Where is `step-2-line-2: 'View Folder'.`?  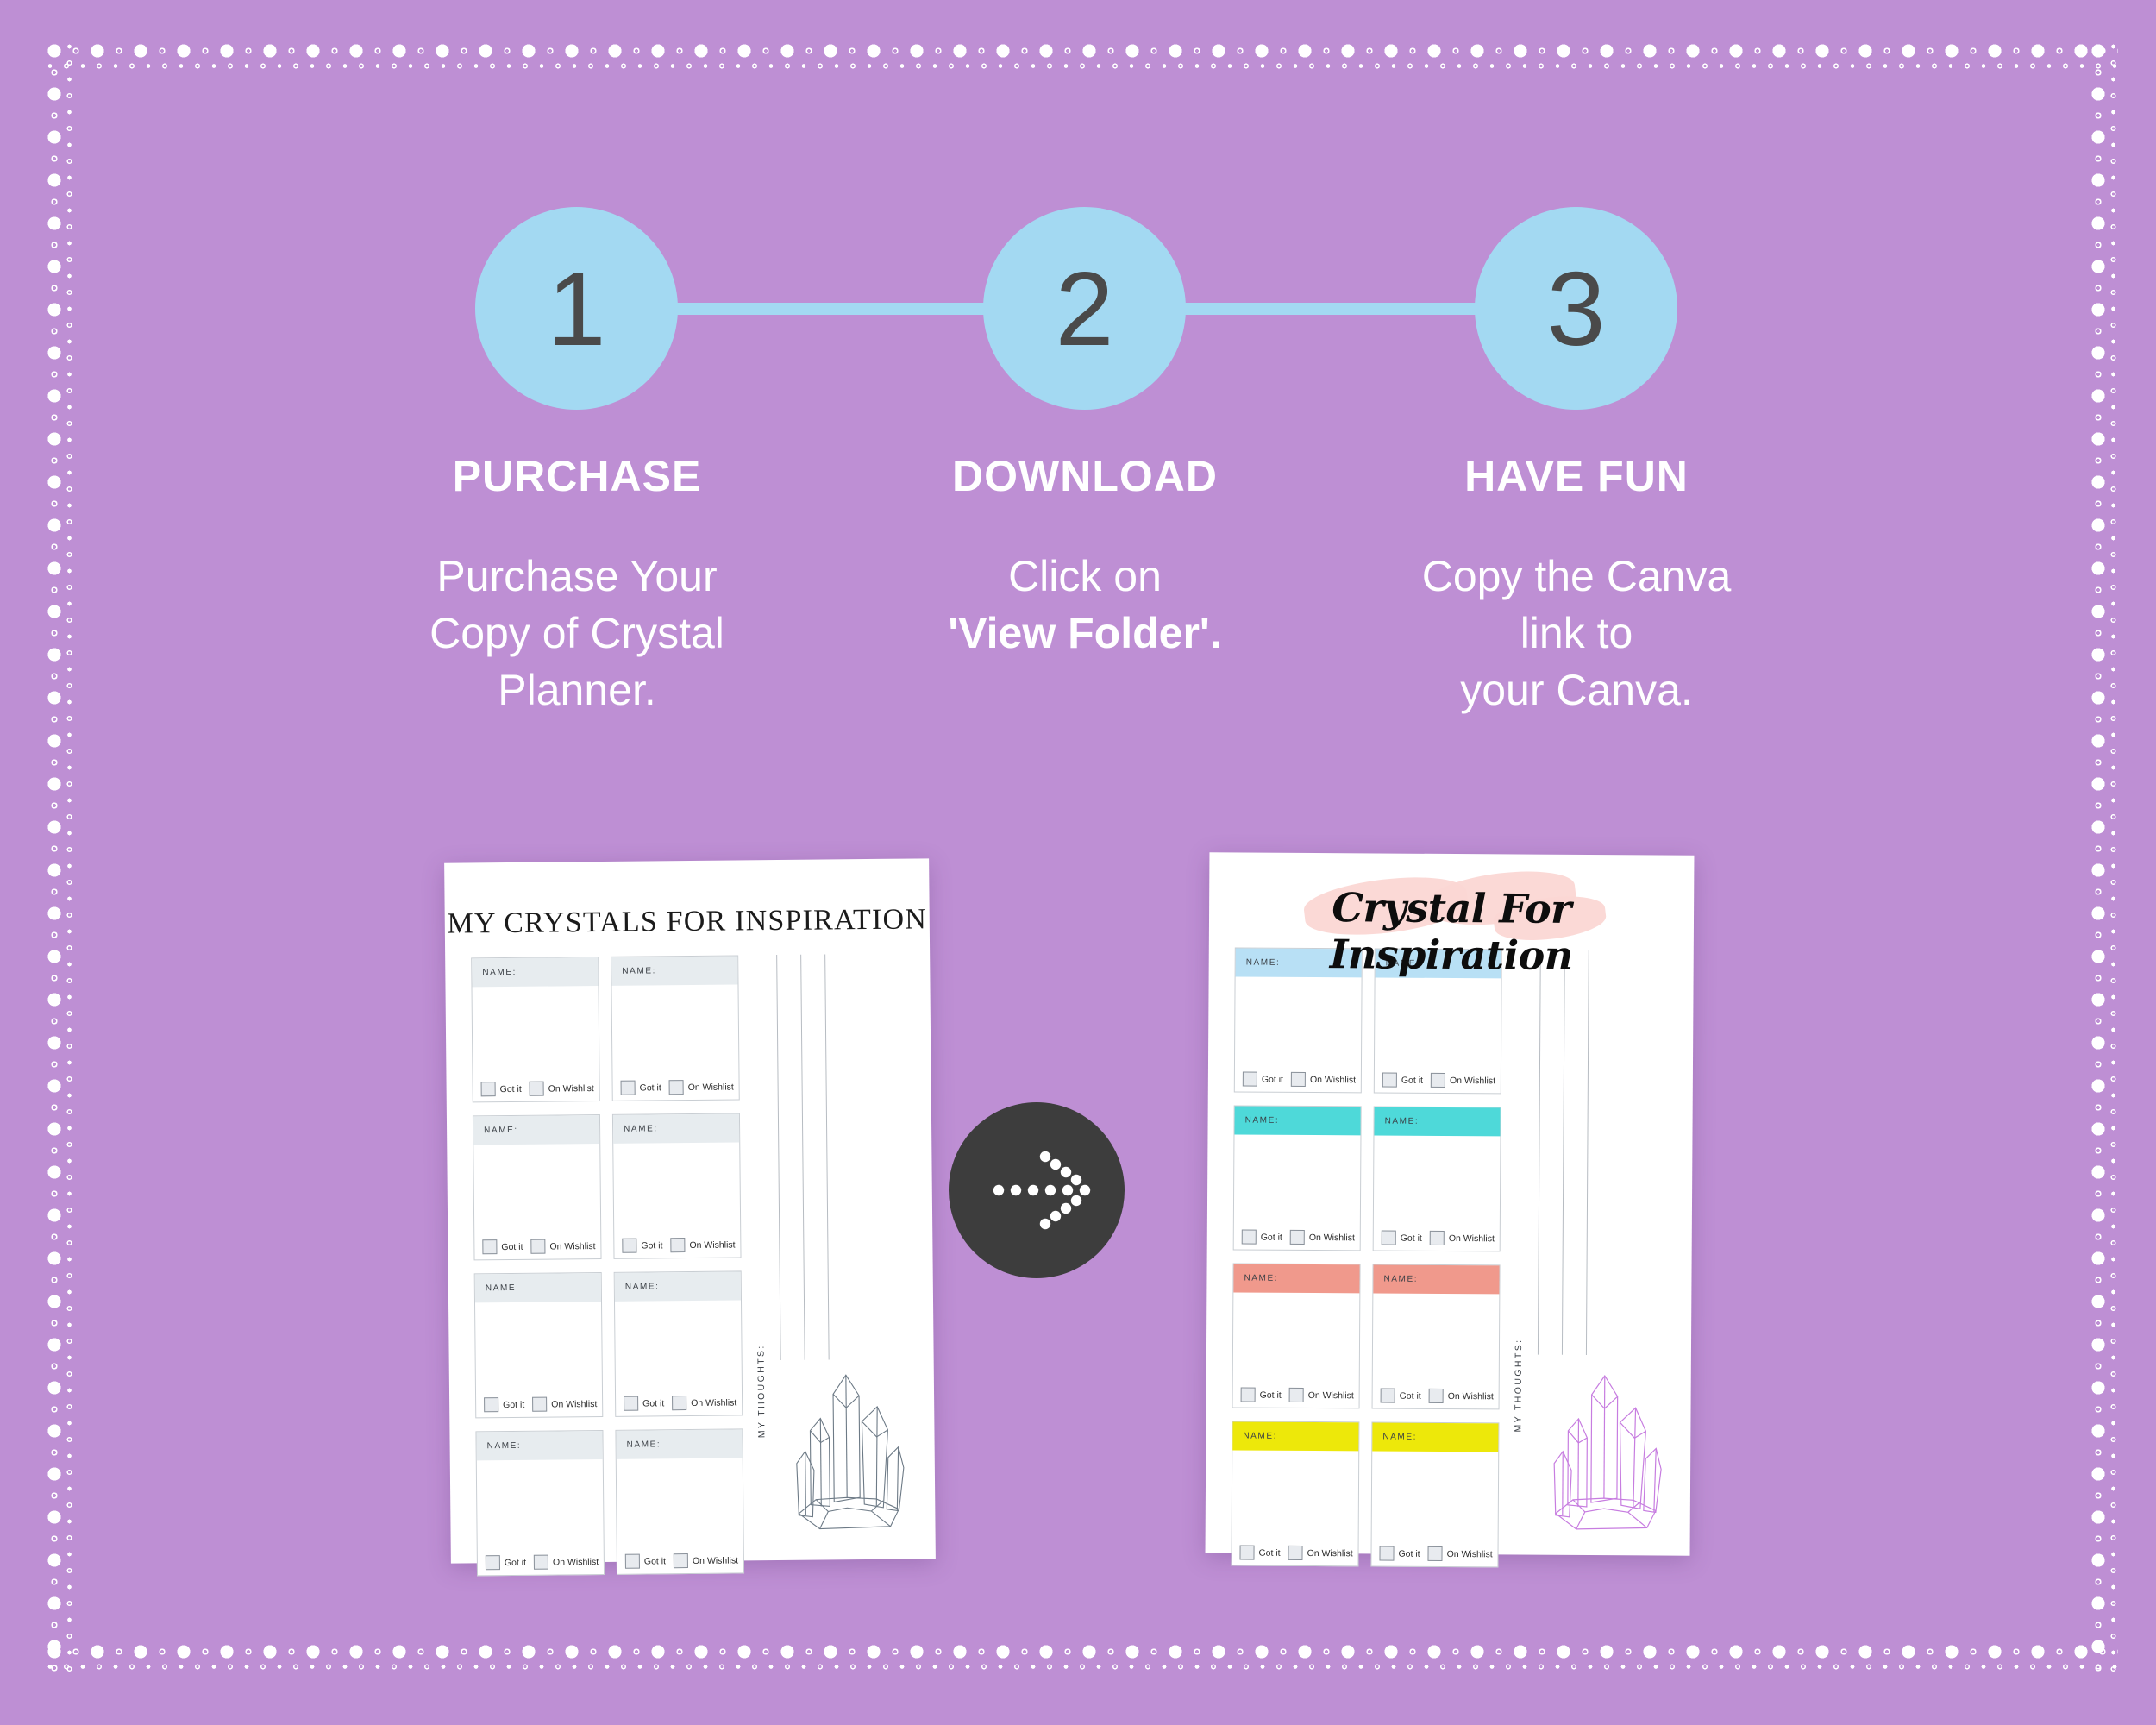 step-2-line-2: 'View Folder'. is located at coordinates (1085, 633).